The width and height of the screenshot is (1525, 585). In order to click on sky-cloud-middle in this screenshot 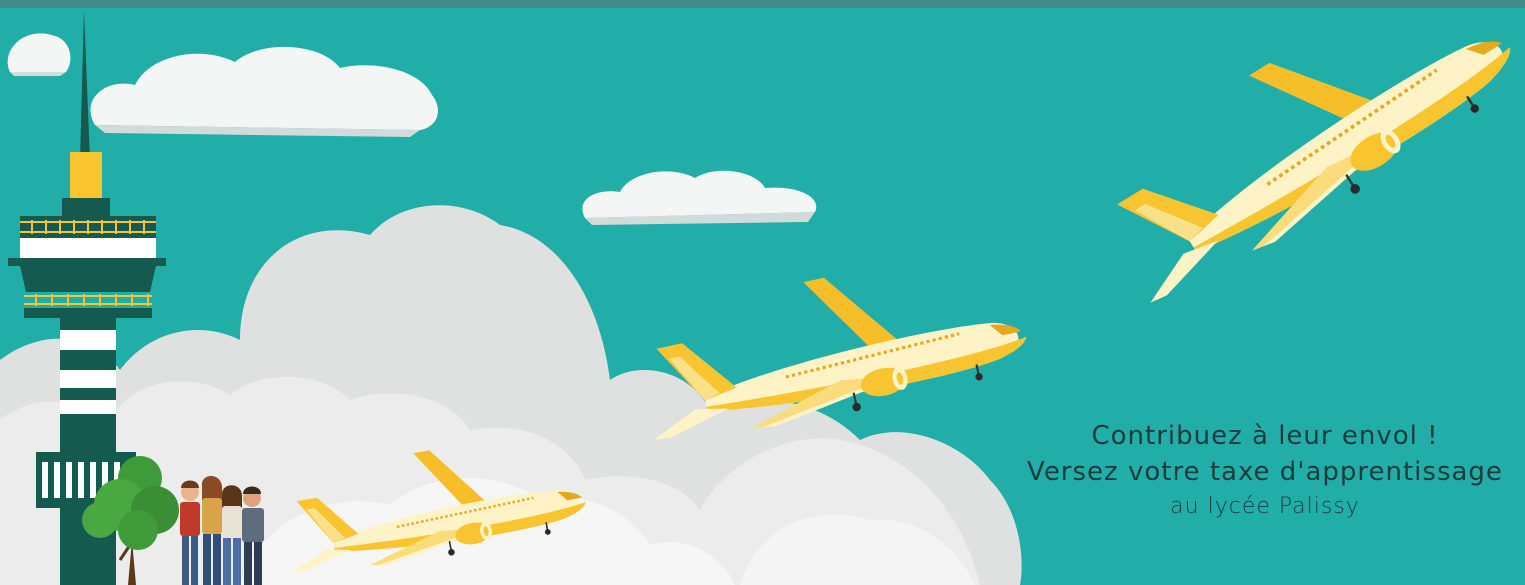, I will do `click(699, 197)`.